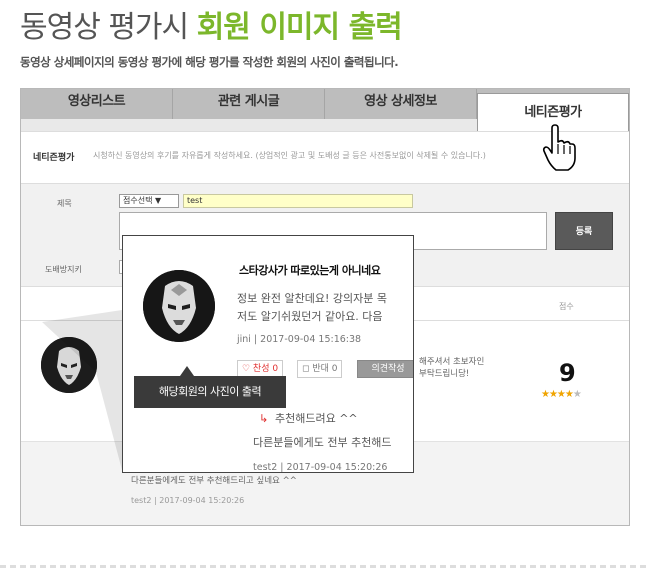 This screenshot has width=650, height=572. I want to click on popup-reply-meta: test2 | 2017-09-04 15:20:26, so click(320, 467).